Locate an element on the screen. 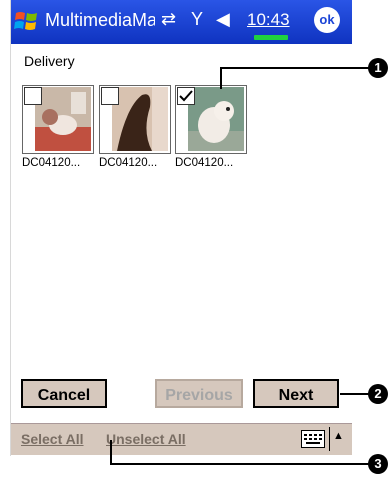 Image resolution: width=391 pixels, height=485 pixels. previous-button: Previous is located at coordinates (199, 393).